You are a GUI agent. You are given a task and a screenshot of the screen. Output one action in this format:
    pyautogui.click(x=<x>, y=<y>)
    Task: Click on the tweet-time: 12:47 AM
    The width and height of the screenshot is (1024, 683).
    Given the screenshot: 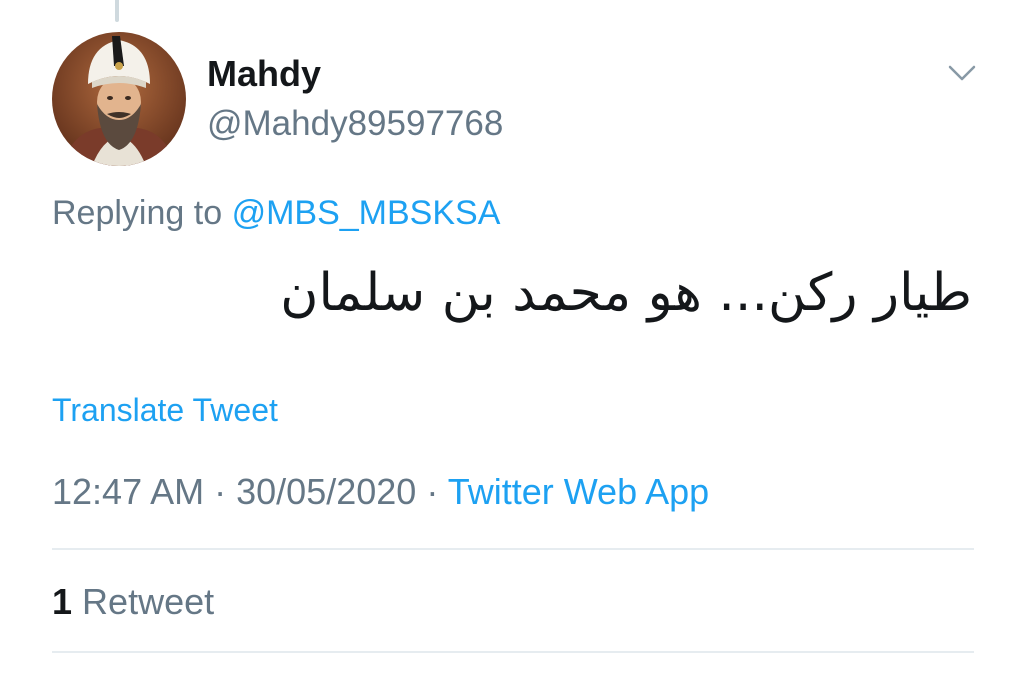 What is the action you would take?
    pyautogui.click(x=128, y=491)
    